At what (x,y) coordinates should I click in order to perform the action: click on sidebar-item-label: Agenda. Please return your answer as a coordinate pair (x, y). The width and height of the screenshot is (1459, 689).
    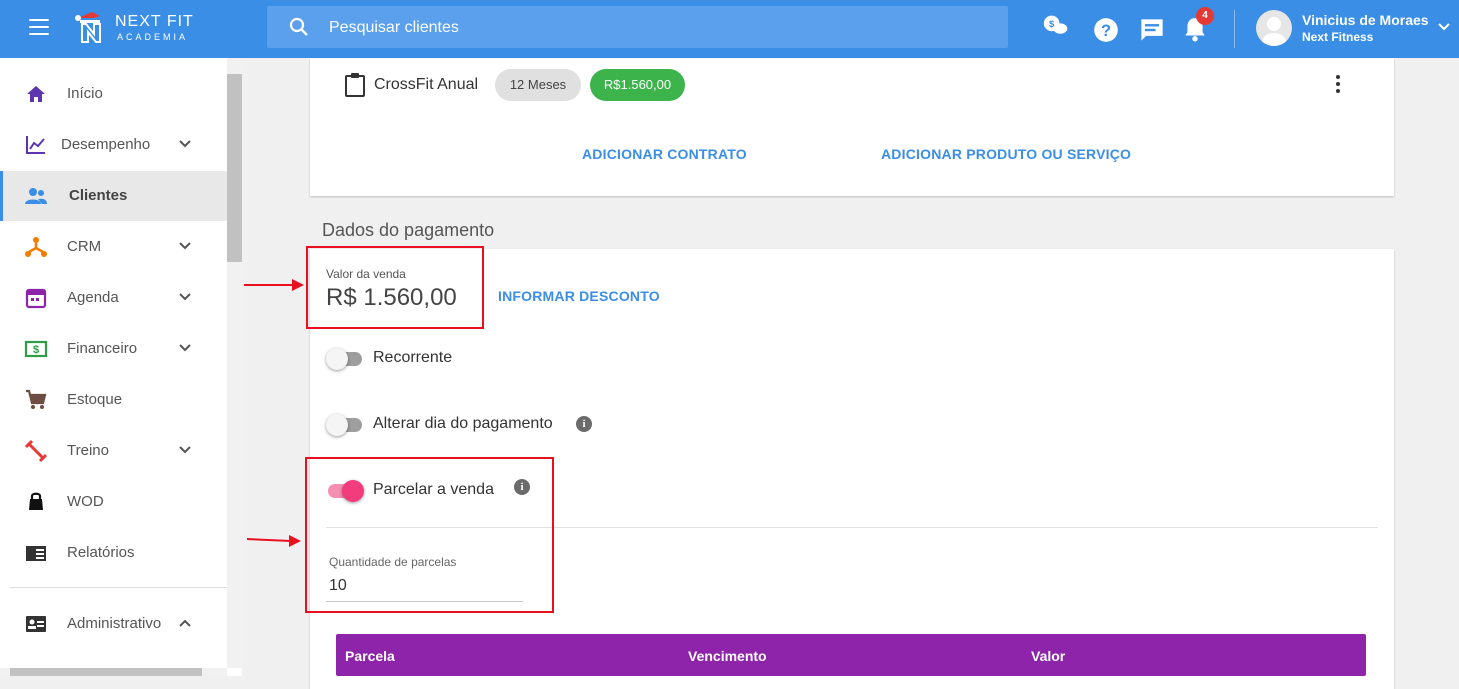
    Looking at the image, I should click on (93, 297).